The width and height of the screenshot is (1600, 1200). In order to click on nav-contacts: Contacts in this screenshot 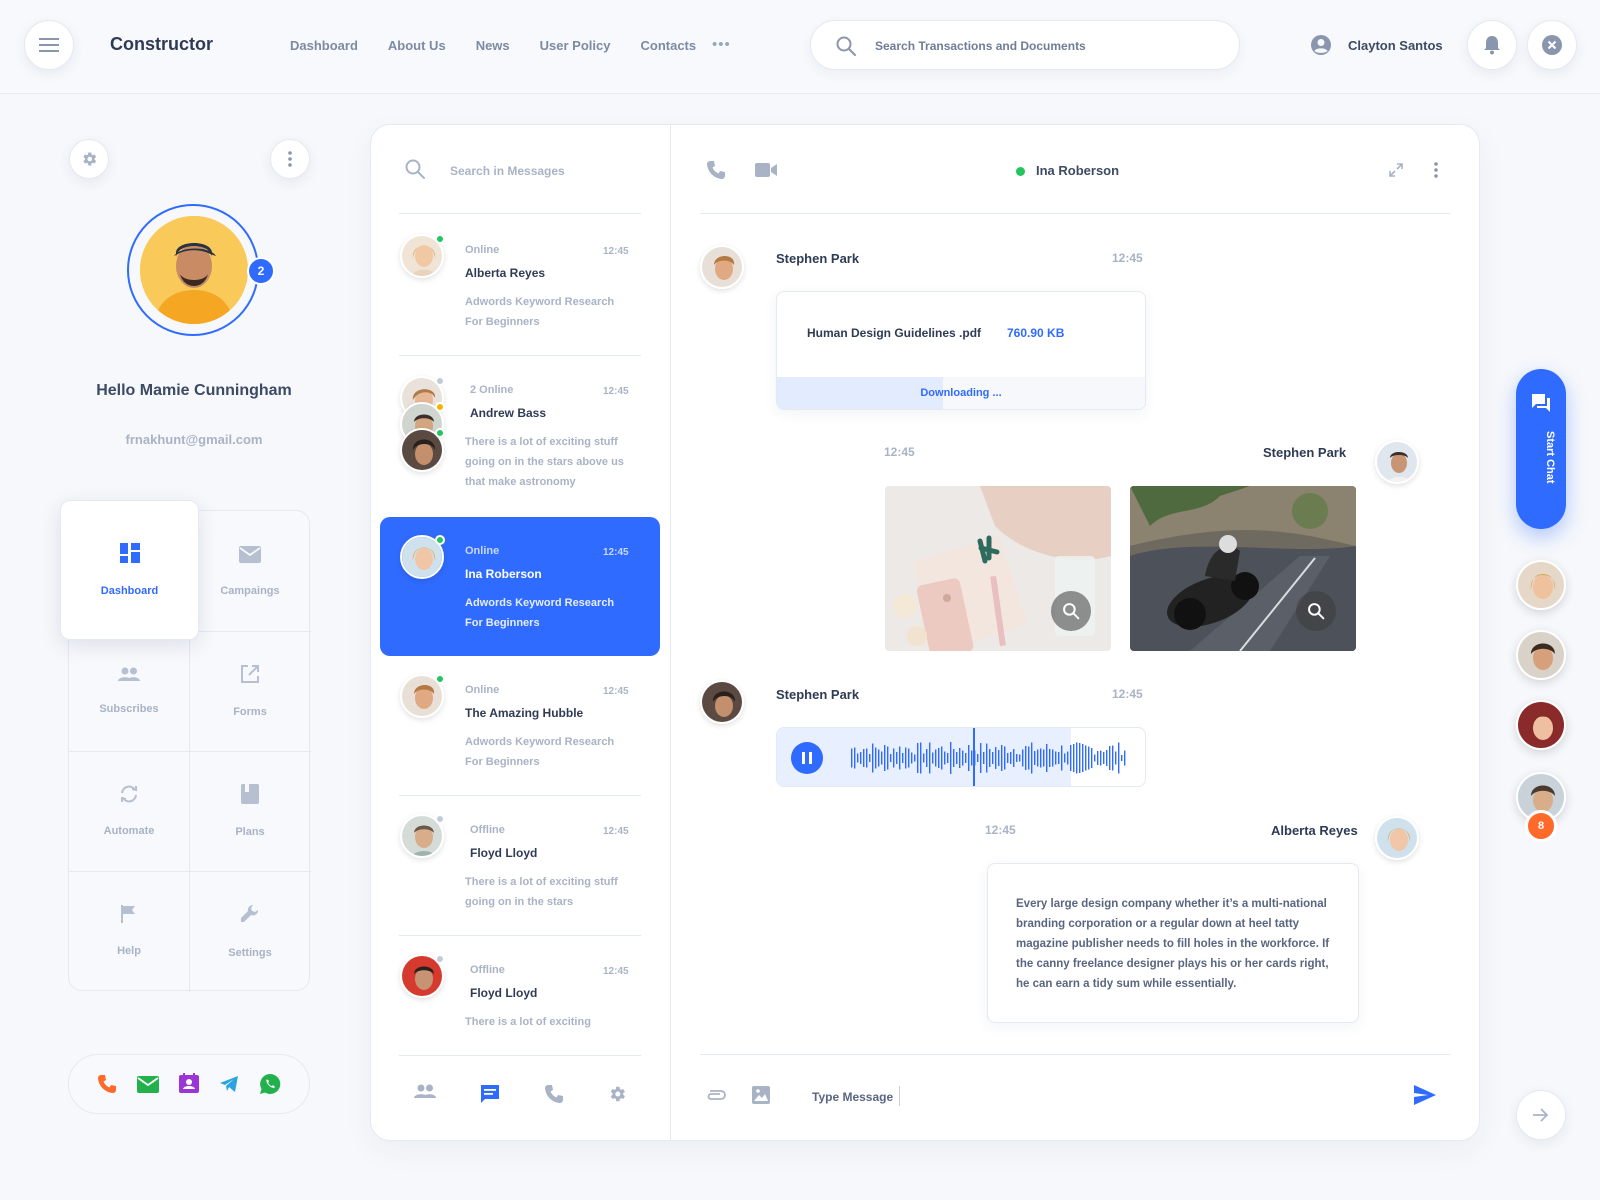, I will do `click(668, 45)`.